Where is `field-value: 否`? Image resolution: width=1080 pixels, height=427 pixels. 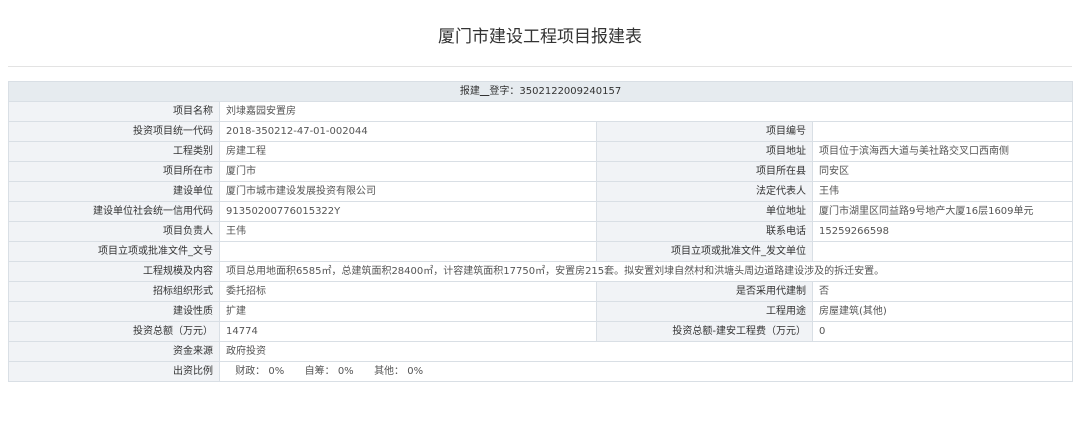 field-value: 否 is located at coordinates (942, 291).